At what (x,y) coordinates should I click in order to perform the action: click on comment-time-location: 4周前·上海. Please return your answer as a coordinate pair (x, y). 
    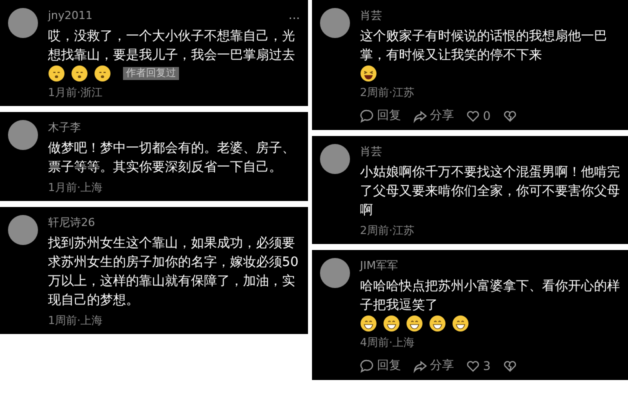
    Looking at the image, I should click on (388, 342).